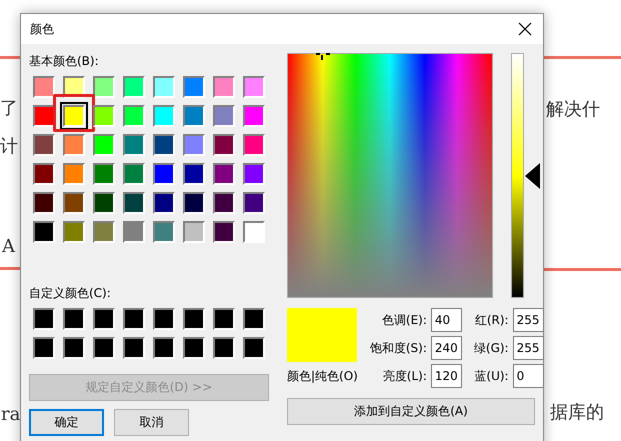 The height and width of the screenshot is (441, 621). What do you see at coordinates (10, 414) in the screenshot?
I see `page-text: ra` at bounding box center [10, 414].